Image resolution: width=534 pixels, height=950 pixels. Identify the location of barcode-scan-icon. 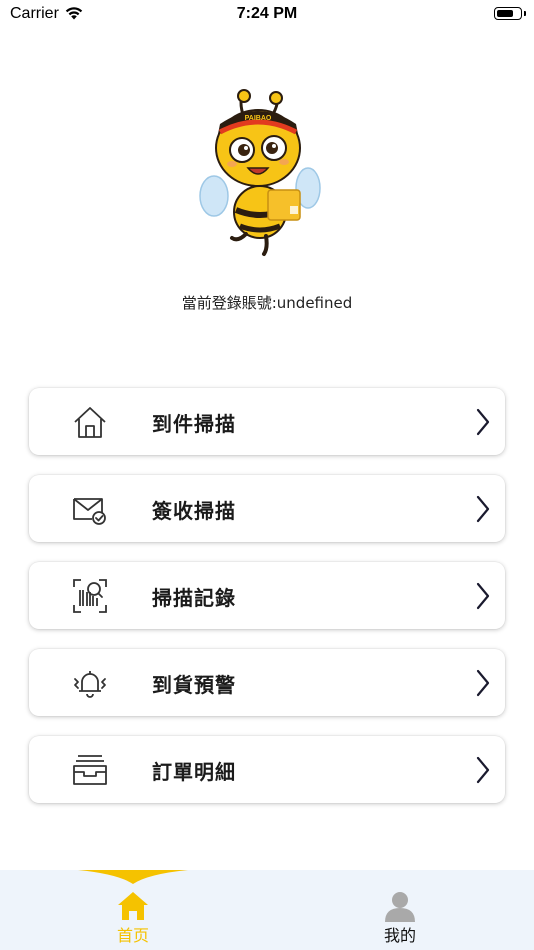
(90, 596).